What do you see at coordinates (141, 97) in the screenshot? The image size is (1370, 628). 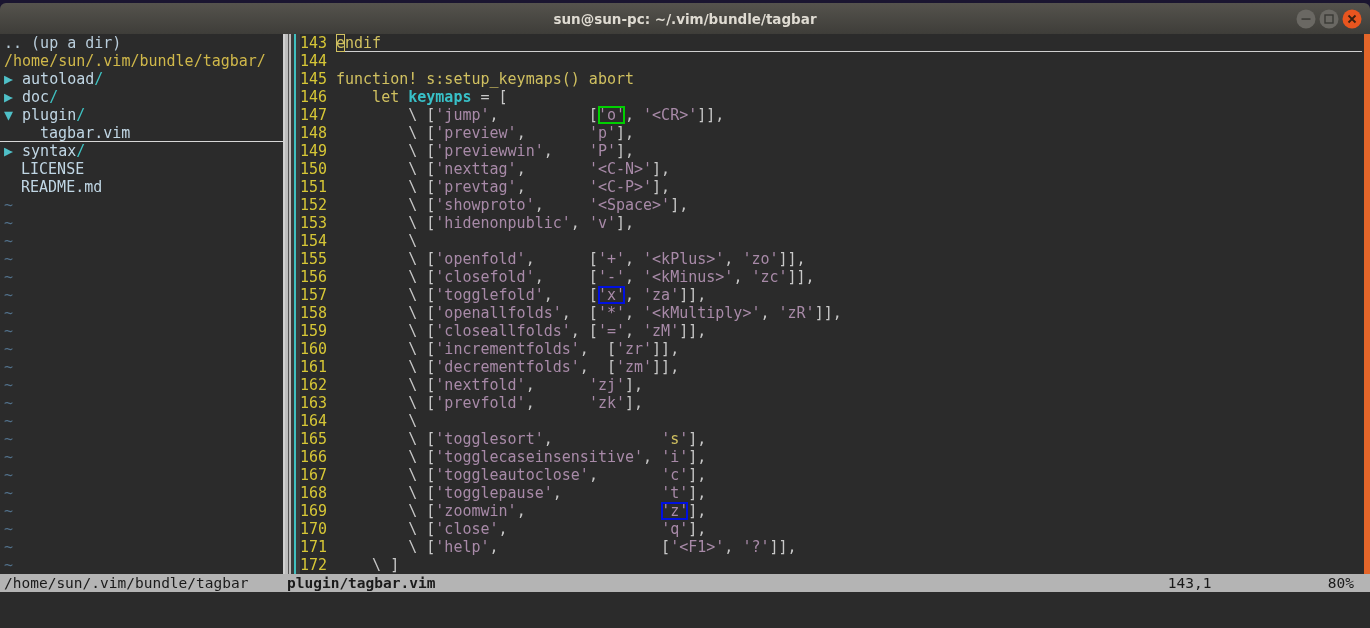 I see `tree-folder: ▶ doc/` at bounding box center [141, 97].